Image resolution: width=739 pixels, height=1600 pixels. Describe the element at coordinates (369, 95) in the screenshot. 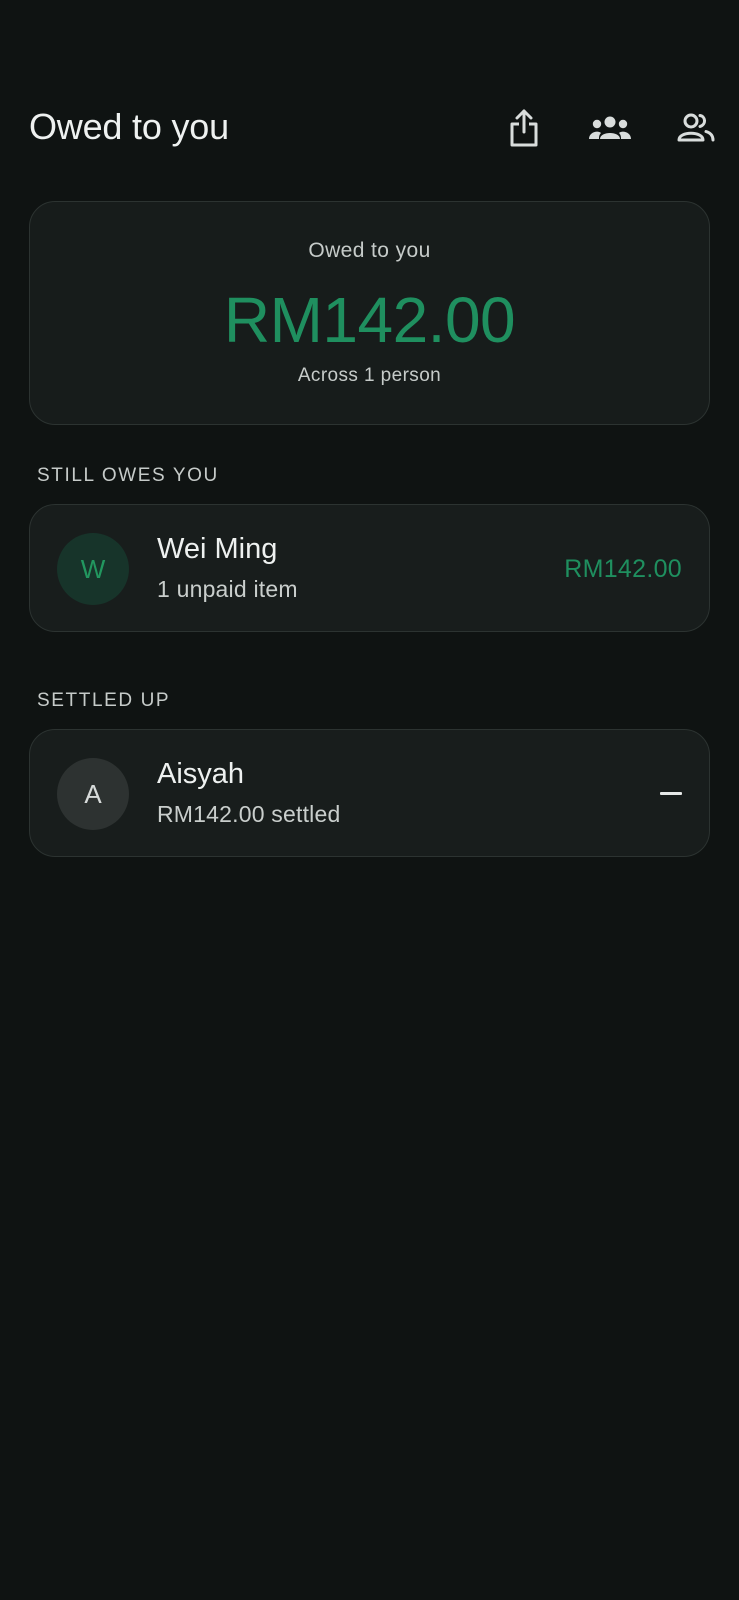

I see `app-header: Owed to you` at that location.